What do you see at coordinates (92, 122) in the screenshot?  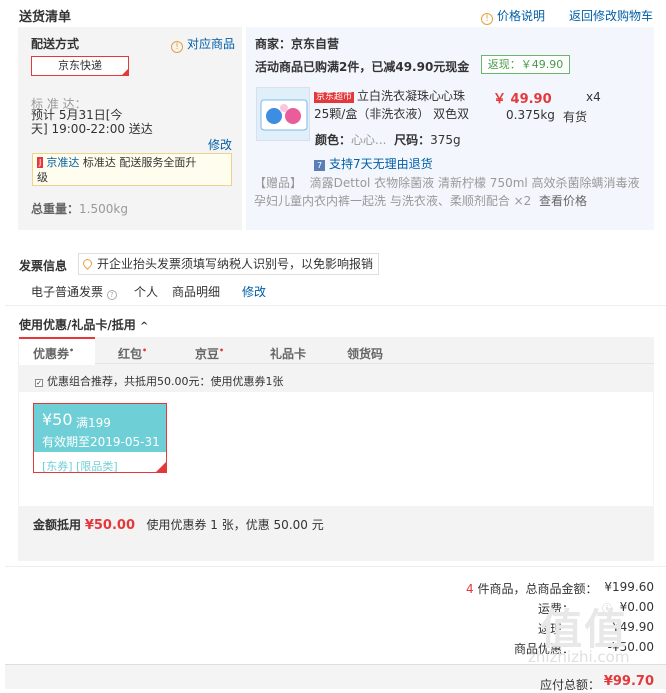 I see `delivery-time: 预计 5月31日[今 天] 19:00-22:00 送达` at bounding box center [92, 122].